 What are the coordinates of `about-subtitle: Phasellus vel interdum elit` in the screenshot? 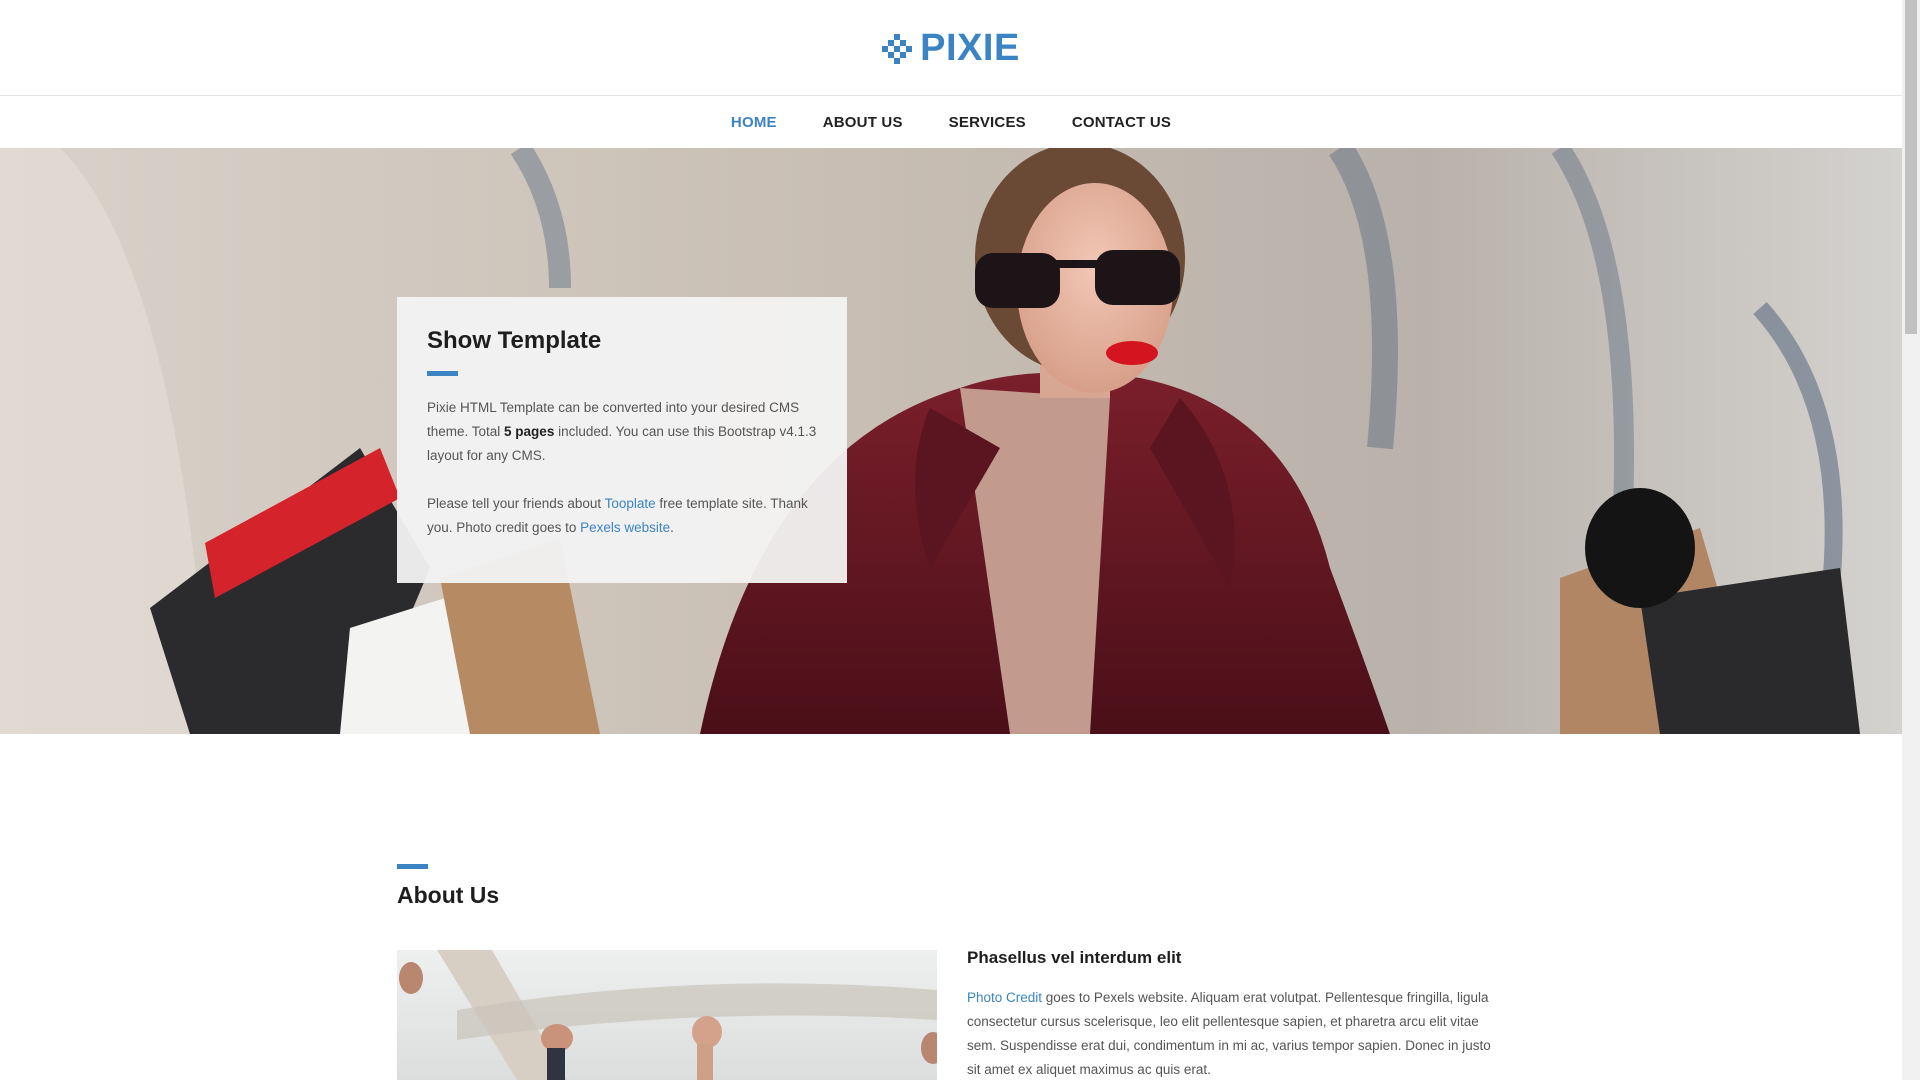 It's located at (1074, 957).